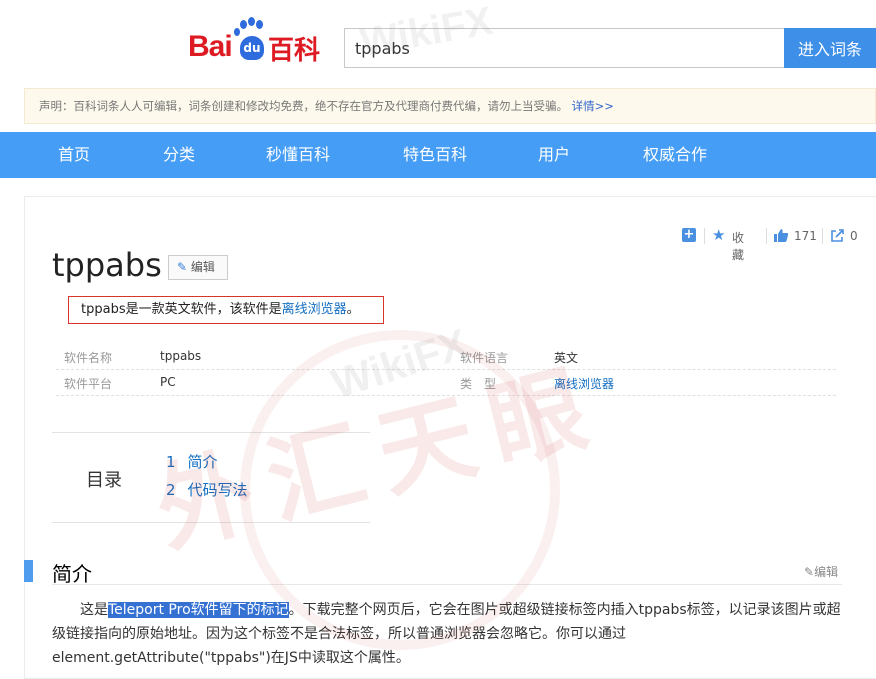 This screenshot has height=679, width=876. Describe the element at coordinates (314, 309) in the screenshot. I see `summary-link: 离线浏览器` at that location.